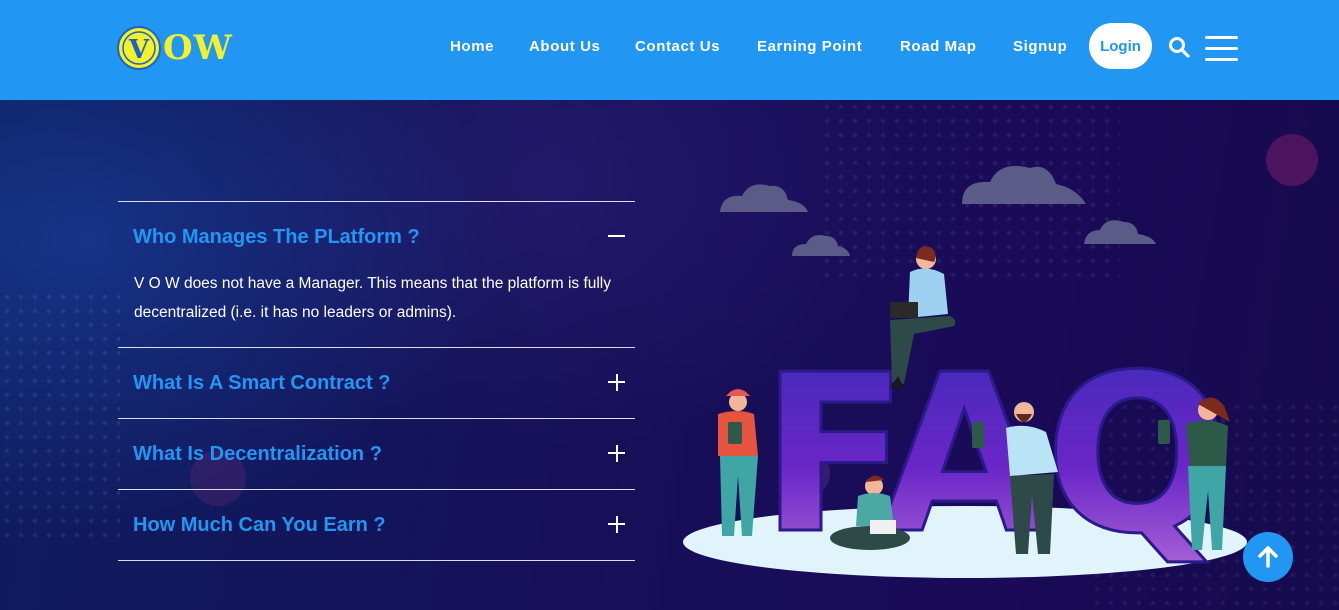 The height and width of the screenshot is (610, 1339). What do you see at coordinates (938, 46) in the screenshot?
I see `nav-road-map: Road Map` at bounding box center [938, 46].